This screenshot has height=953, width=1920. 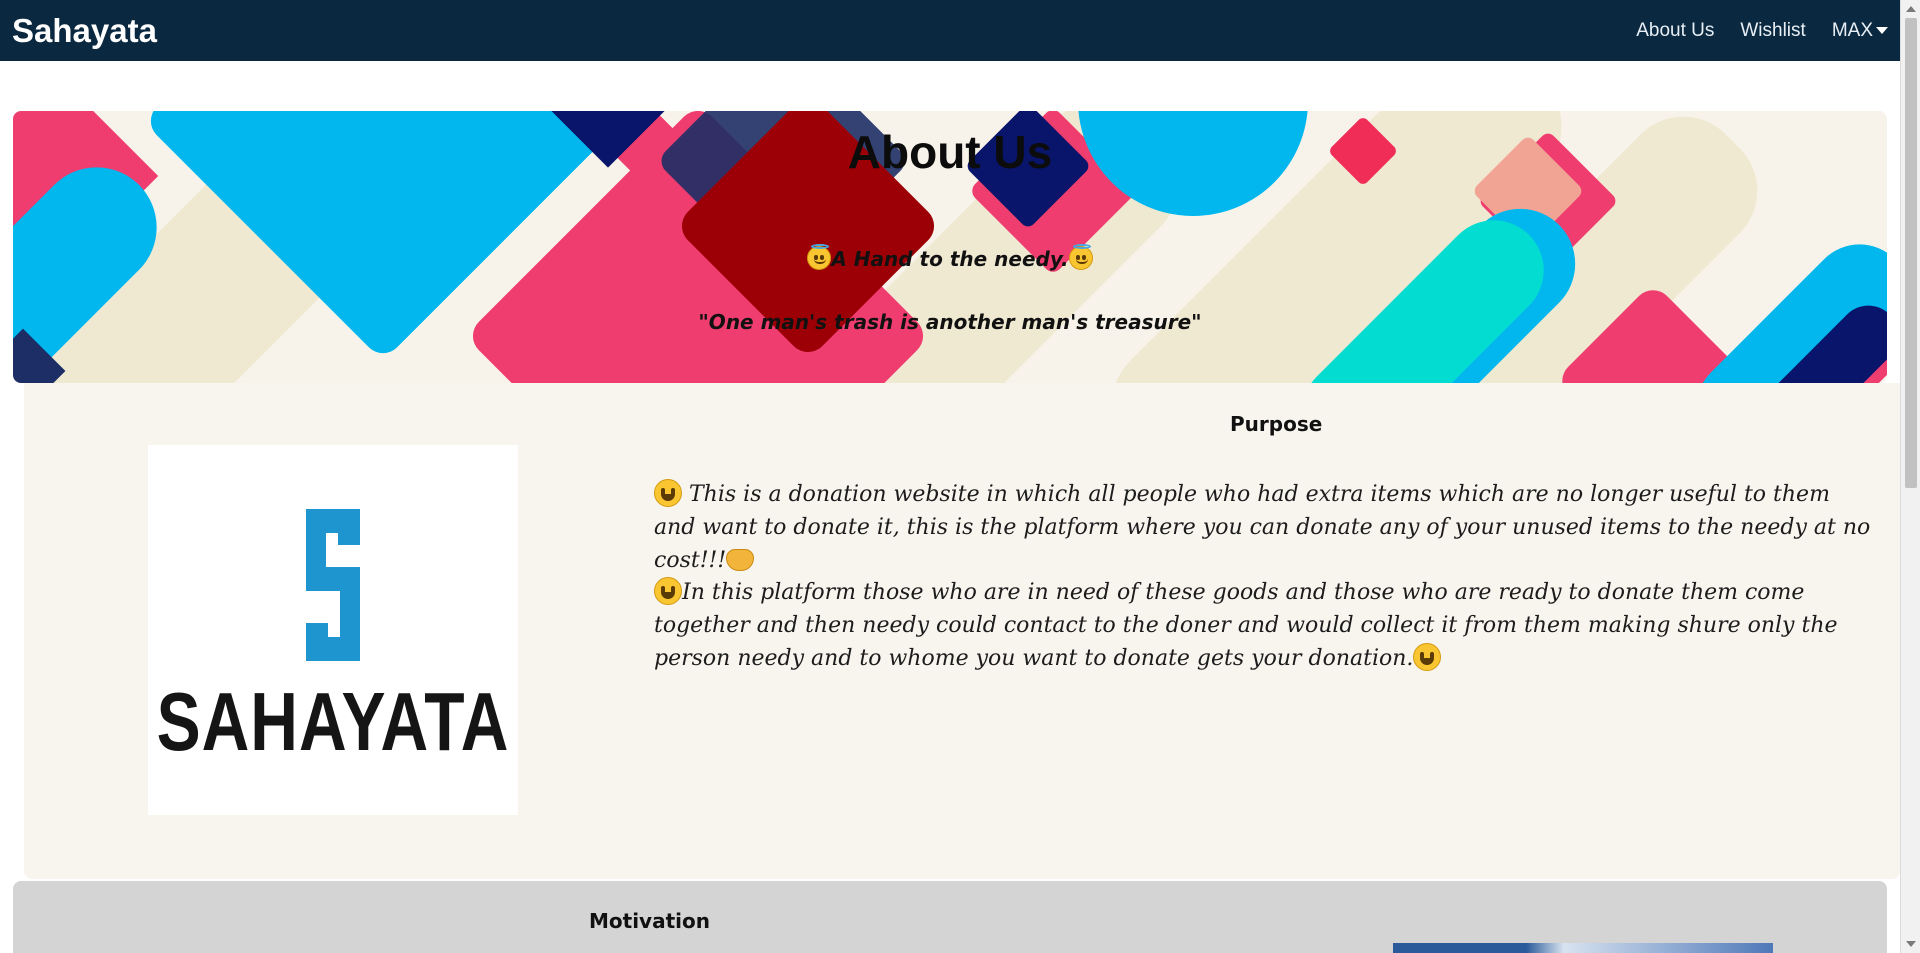 What do you see at coordinates (333, 585) in the screenshot?
I see `s-letter-logo-icon` at bounding box center [333, 585].